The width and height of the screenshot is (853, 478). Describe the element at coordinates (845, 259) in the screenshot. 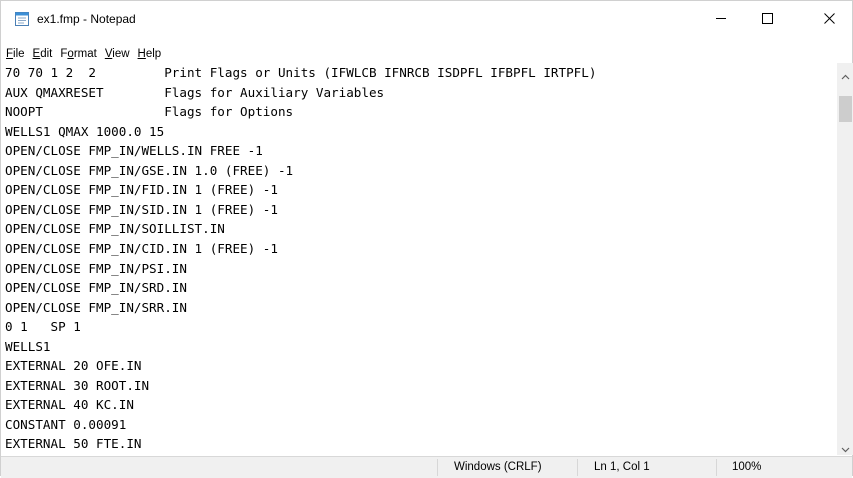

I see `vertical-scrollbar` at that location.